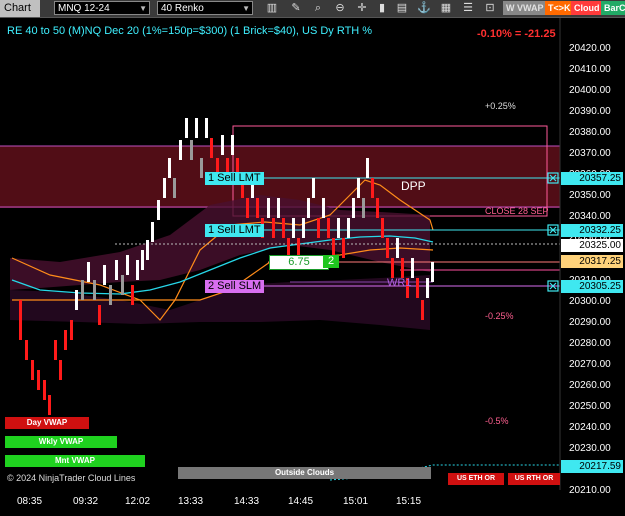  Describe the element at coordinates (499, 316) in the screenshot. I see `minus-quarter-pct-label: -0.25%` at that location.